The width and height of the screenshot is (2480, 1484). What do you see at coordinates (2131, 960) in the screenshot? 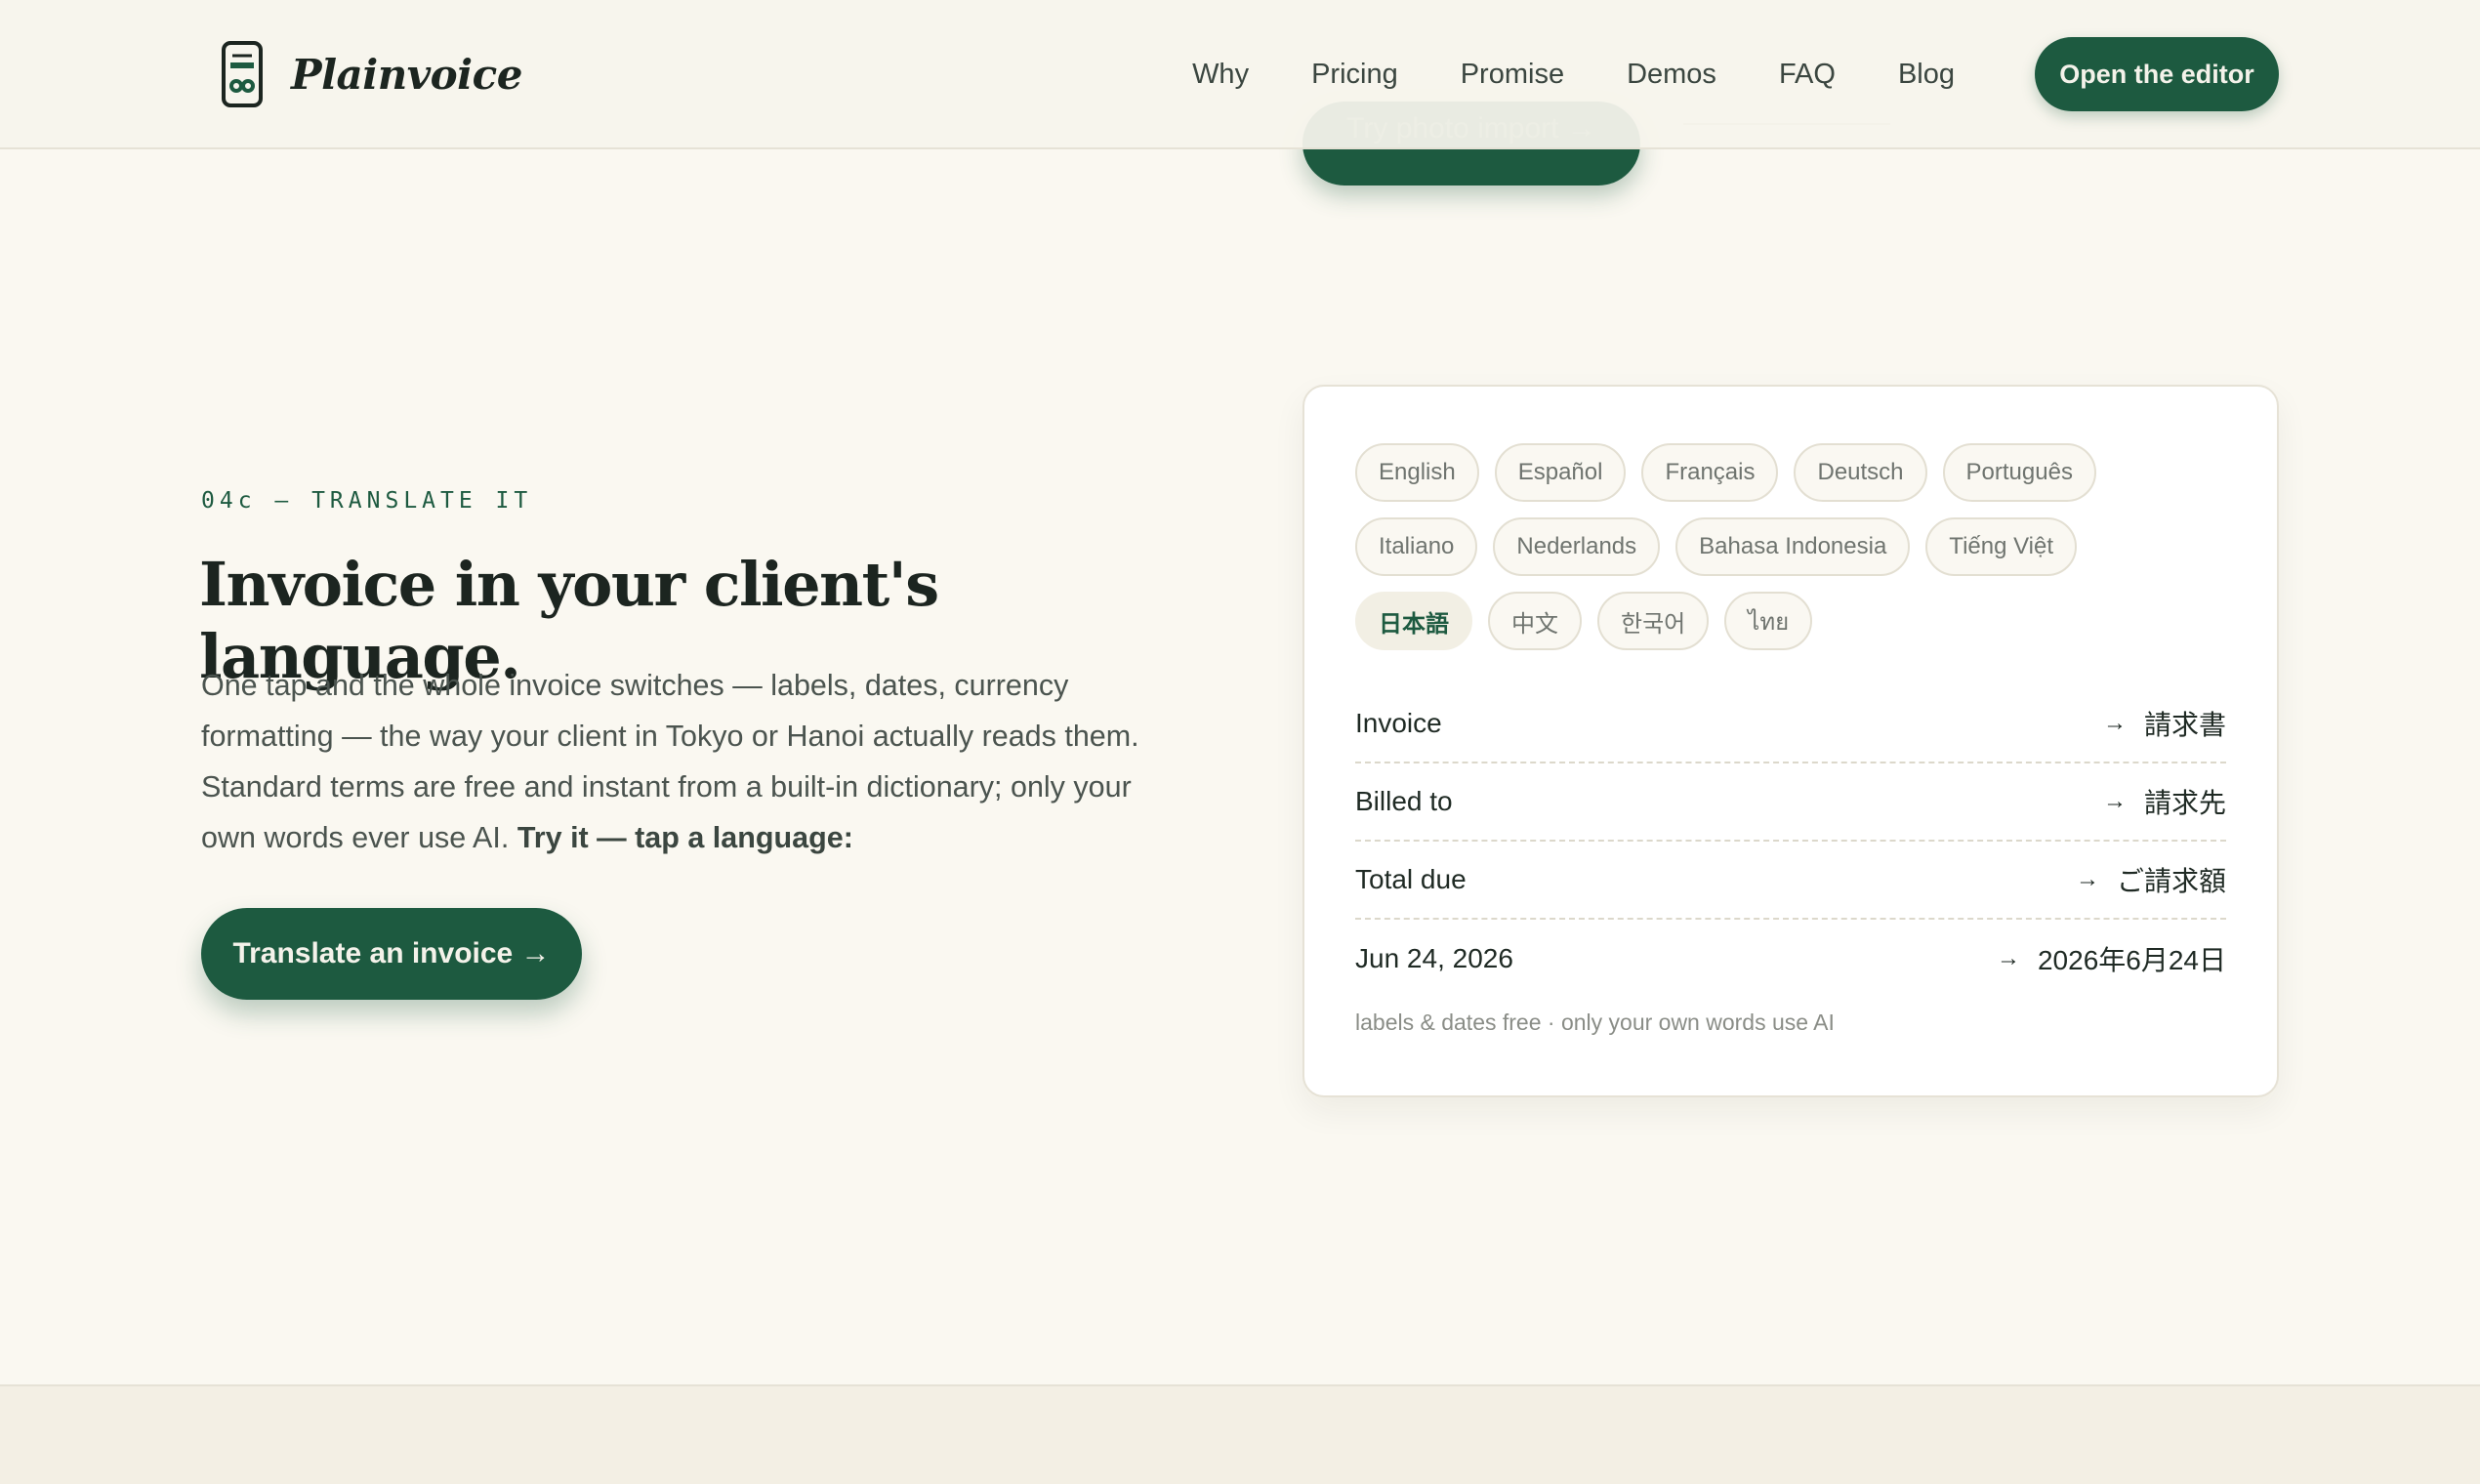
I see `row-translation: 2026年6月24日` at bounding box center [2131, 960].